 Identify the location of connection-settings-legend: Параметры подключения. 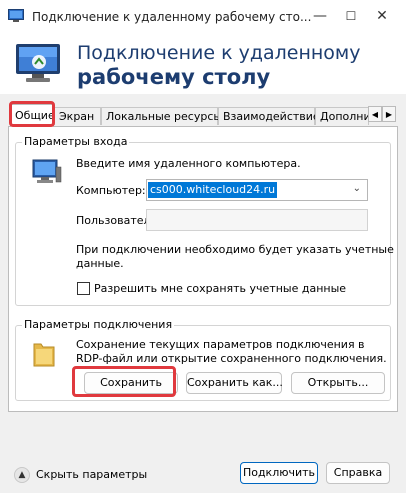
(98, 324).